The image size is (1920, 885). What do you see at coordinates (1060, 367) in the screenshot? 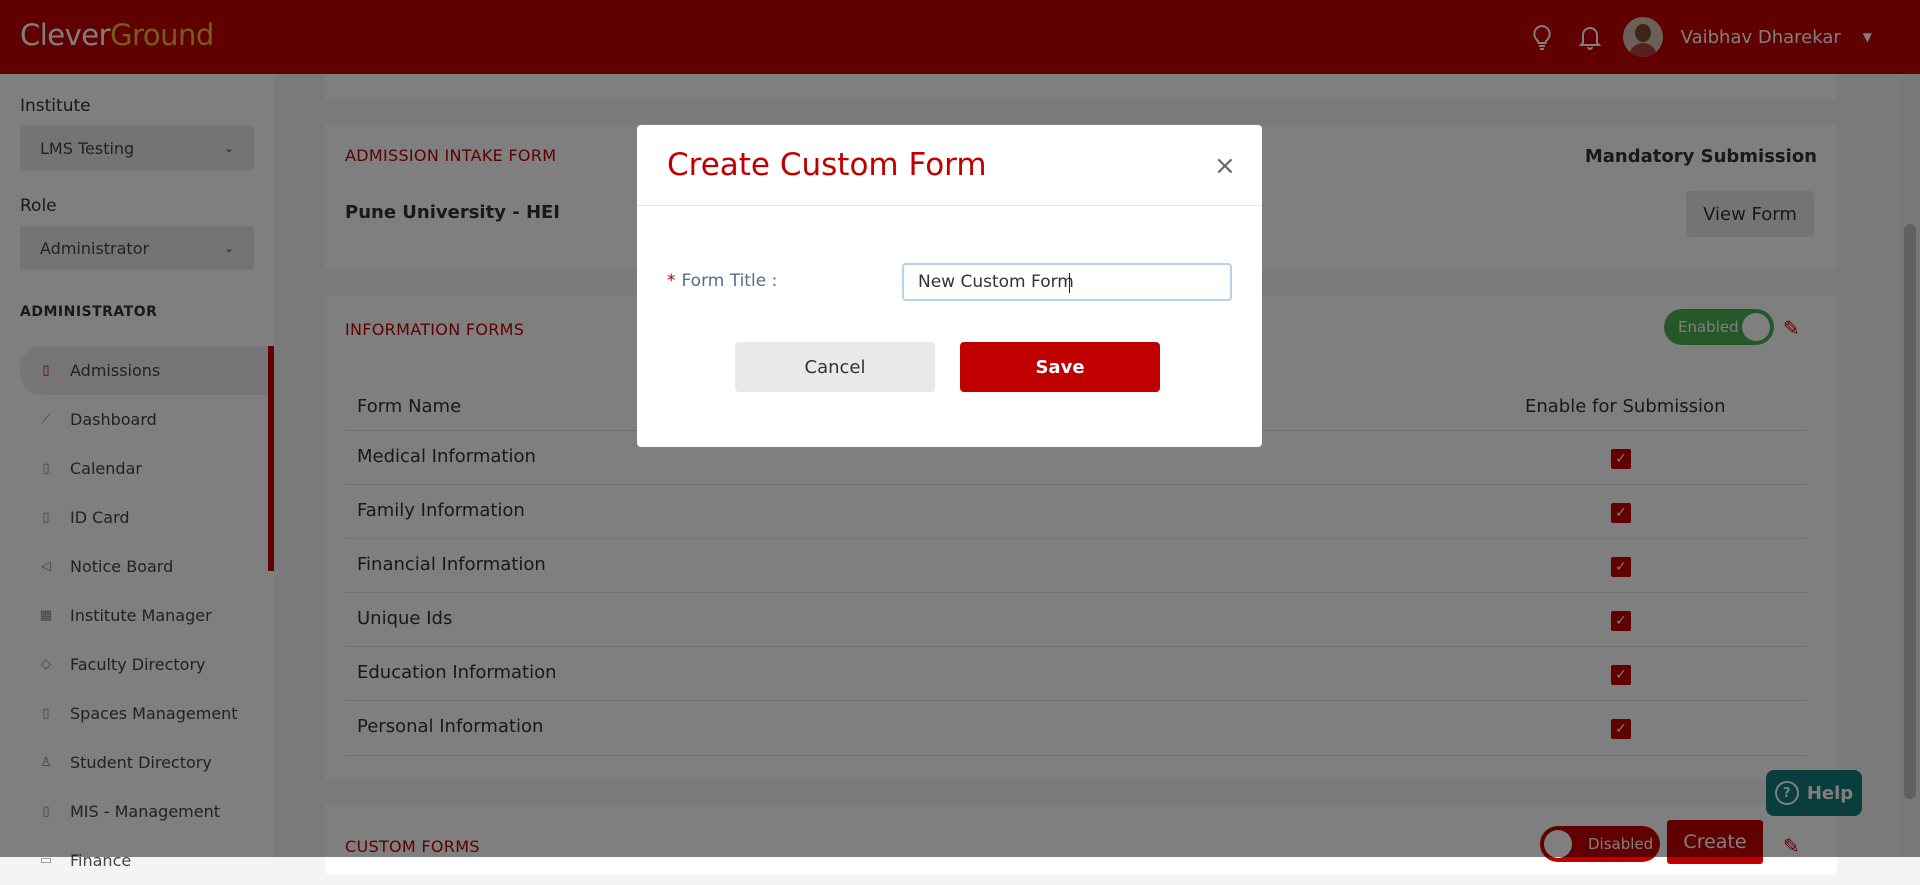
I see `save-button: Save` at bounding box center [1060, 367].